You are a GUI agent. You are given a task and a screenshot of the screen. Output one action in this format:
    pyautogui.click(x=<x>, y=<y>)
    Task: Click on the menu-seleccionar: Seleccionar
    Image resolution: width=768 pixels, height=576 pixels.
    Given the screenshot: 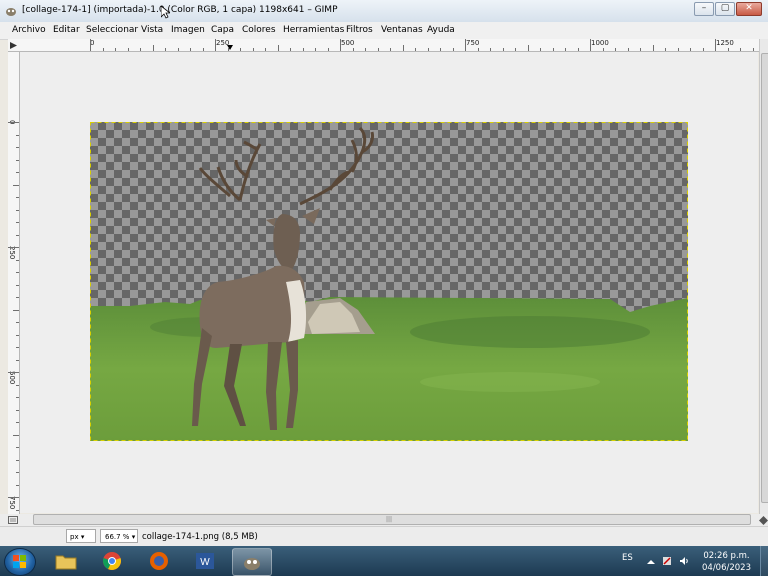 What is the action you would take?
    pyautogui.click(x=112, y=30)
    